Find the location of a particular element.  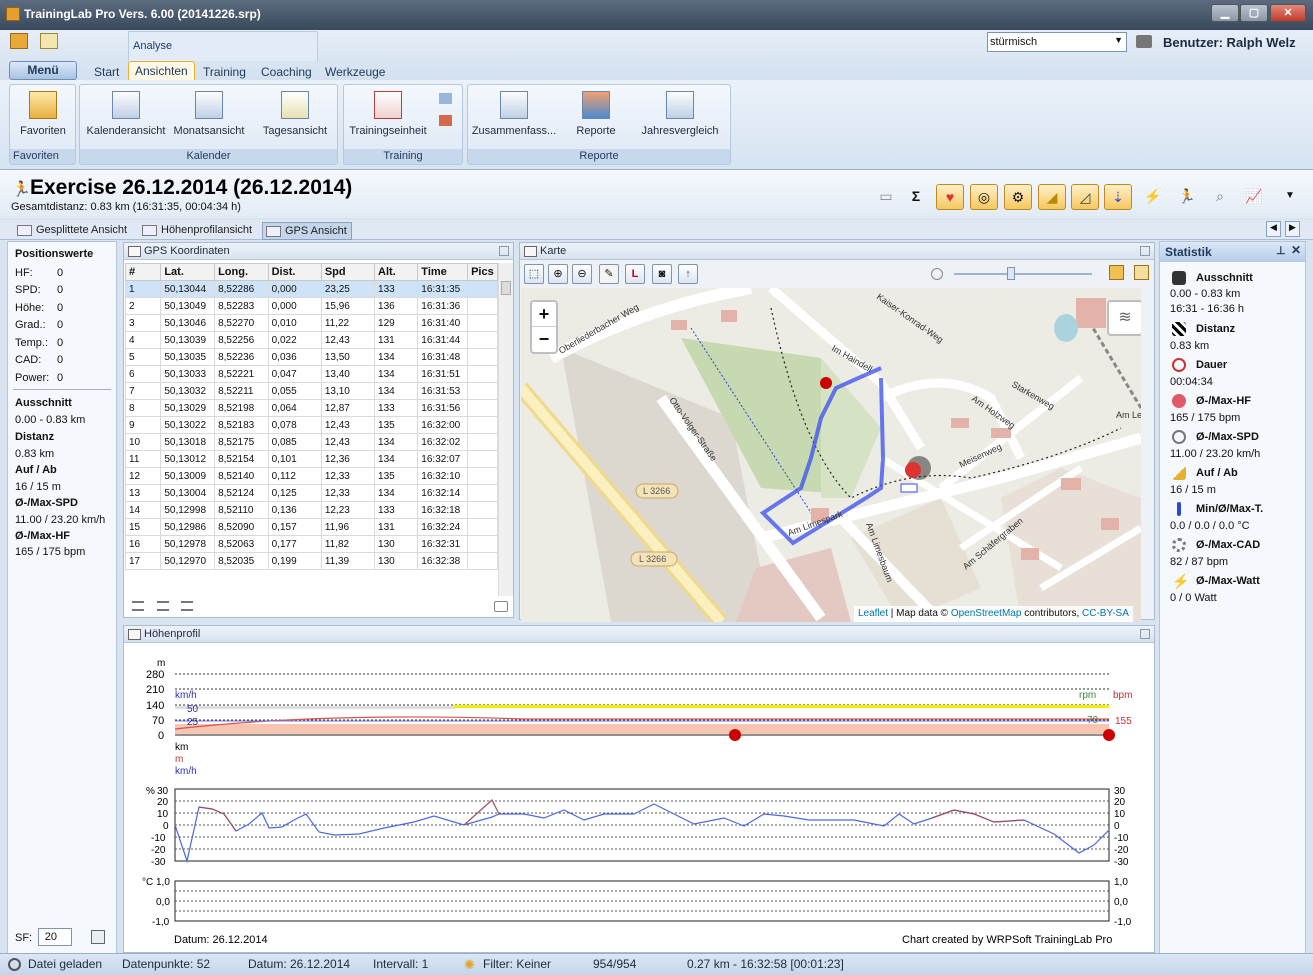

zoom-out-button: − is located at coordinates (544, 339).